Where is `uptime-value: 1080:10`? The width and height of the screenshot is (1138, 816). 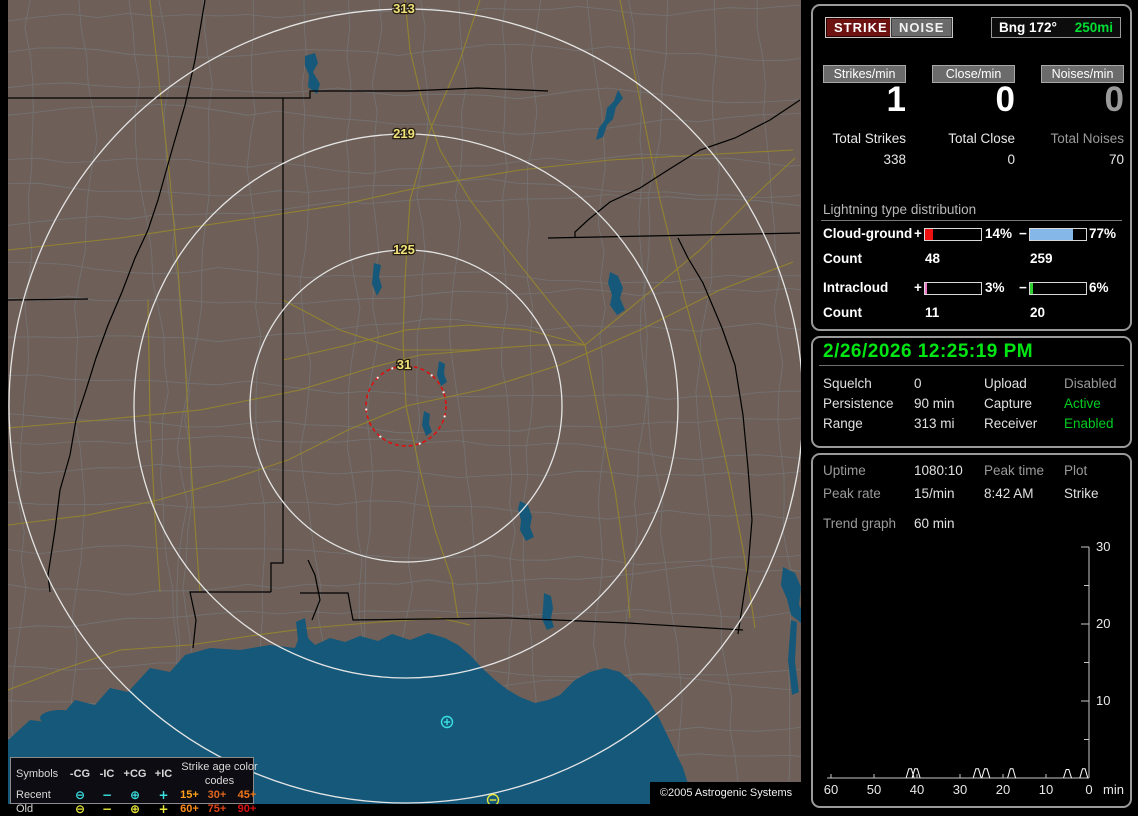 uptime-value: 1080:10 is located at coordinates (938, 470).